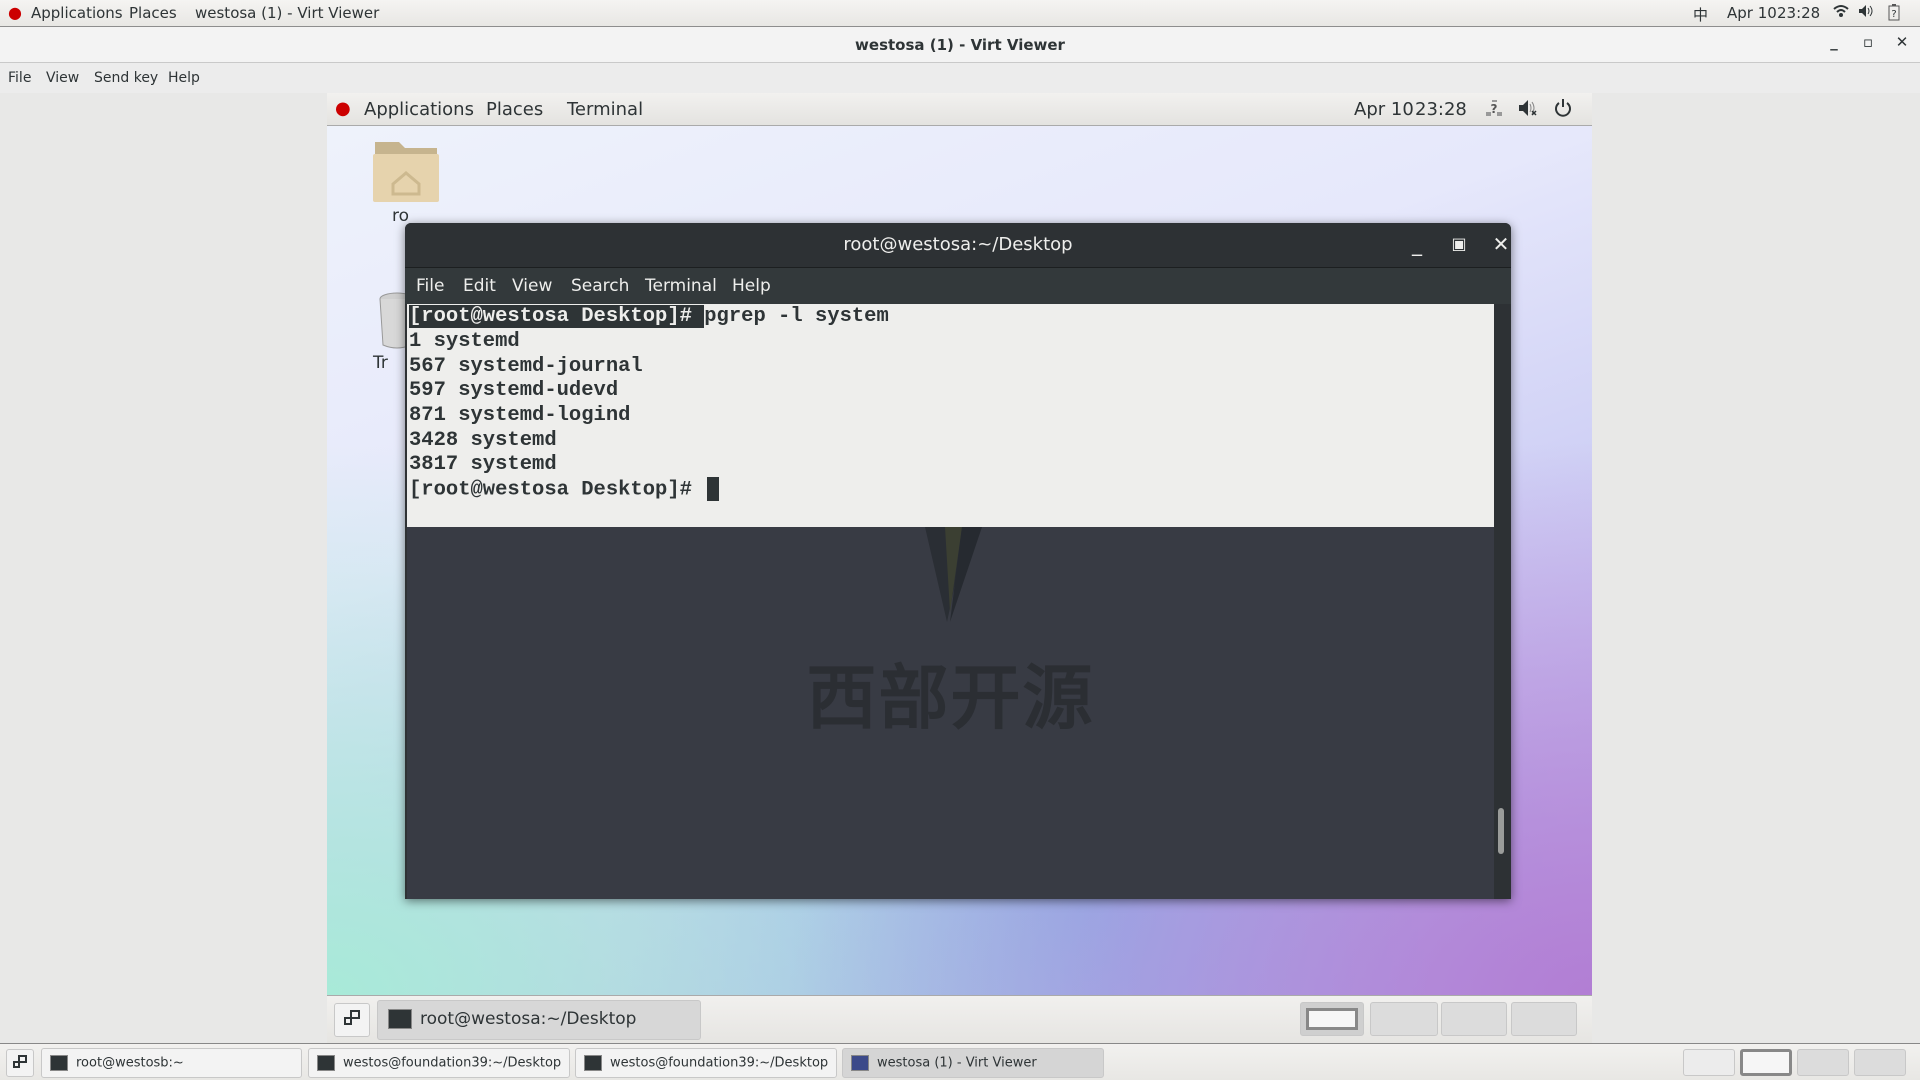  What do you see at coordinates (483, 440) in the screenshot?
I see `output-line: 3428 systemd` at bounding box center [483, 440].